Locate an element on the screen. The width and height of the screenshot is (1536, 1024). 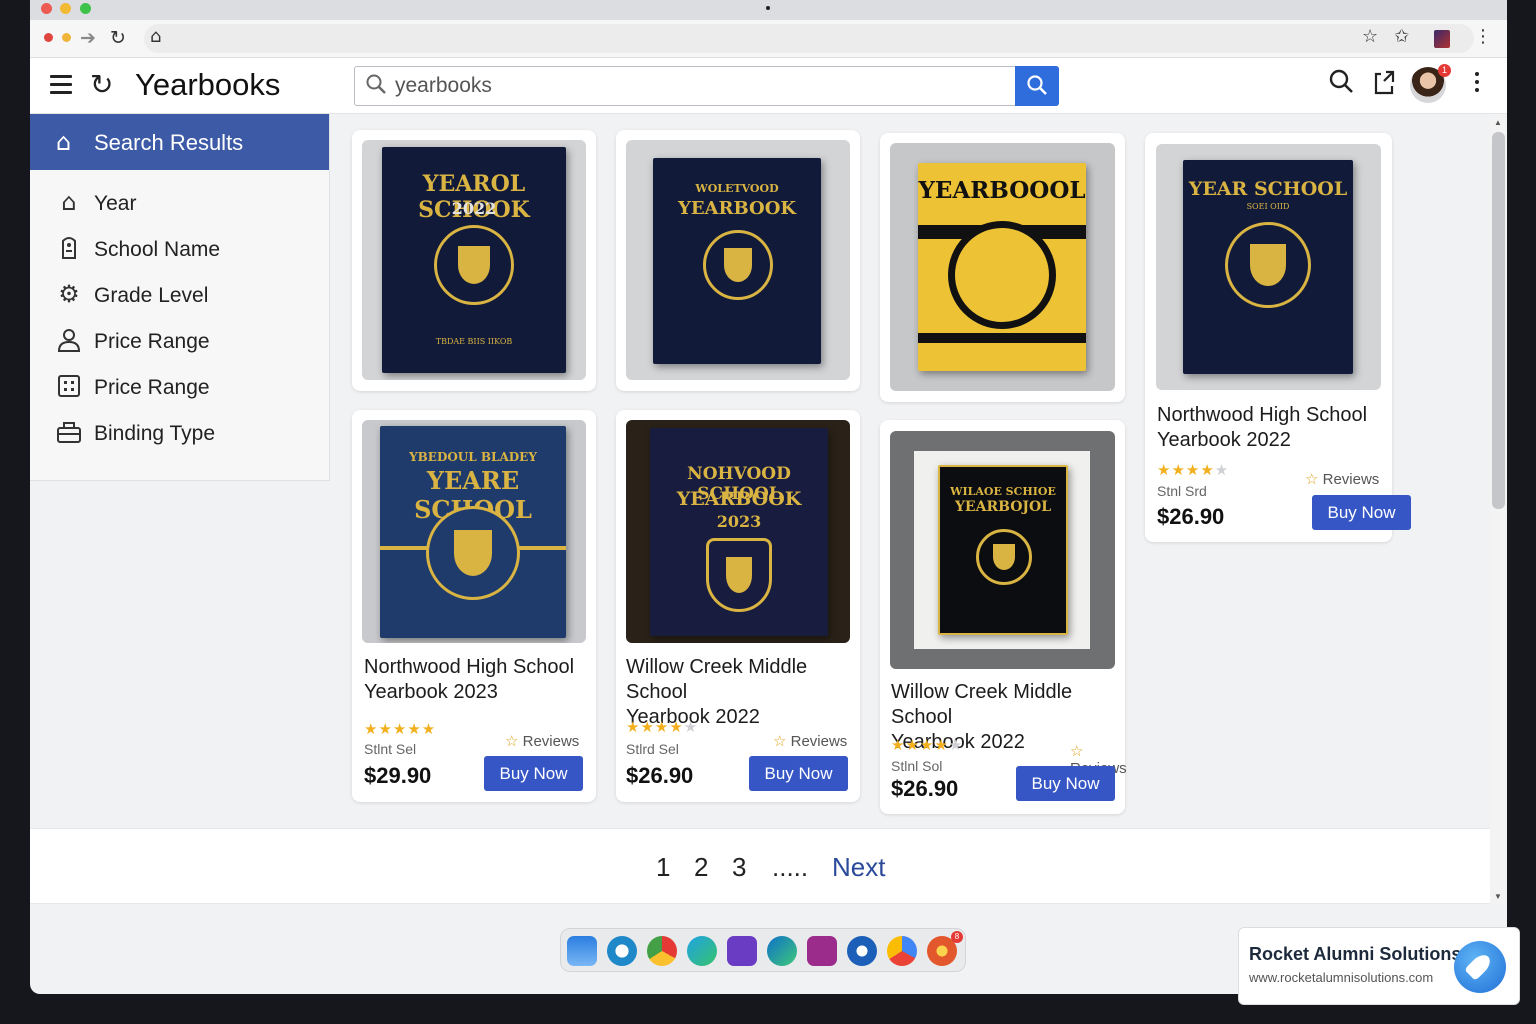
cover-title: YEARBOJOL is located at coordinates (1003, 507).